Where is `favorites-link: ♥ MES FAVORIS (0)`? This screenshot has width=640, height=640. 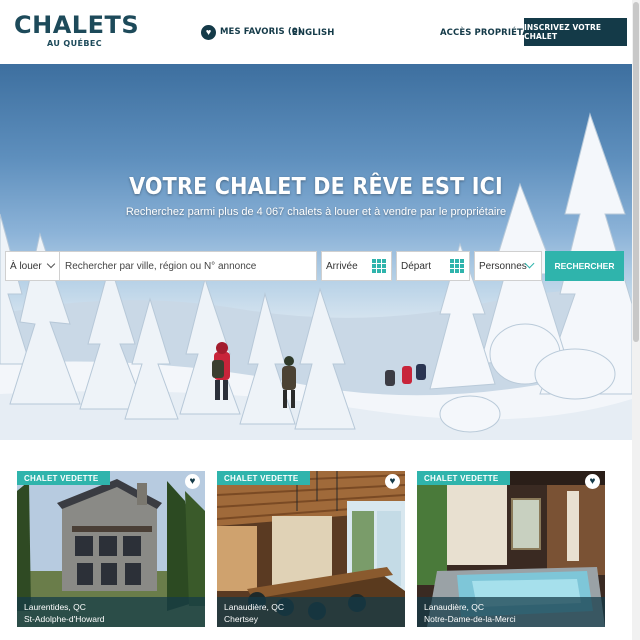 favorites-link: ♥ MES FAVORIS (0) is located at coordinates (251, 32).